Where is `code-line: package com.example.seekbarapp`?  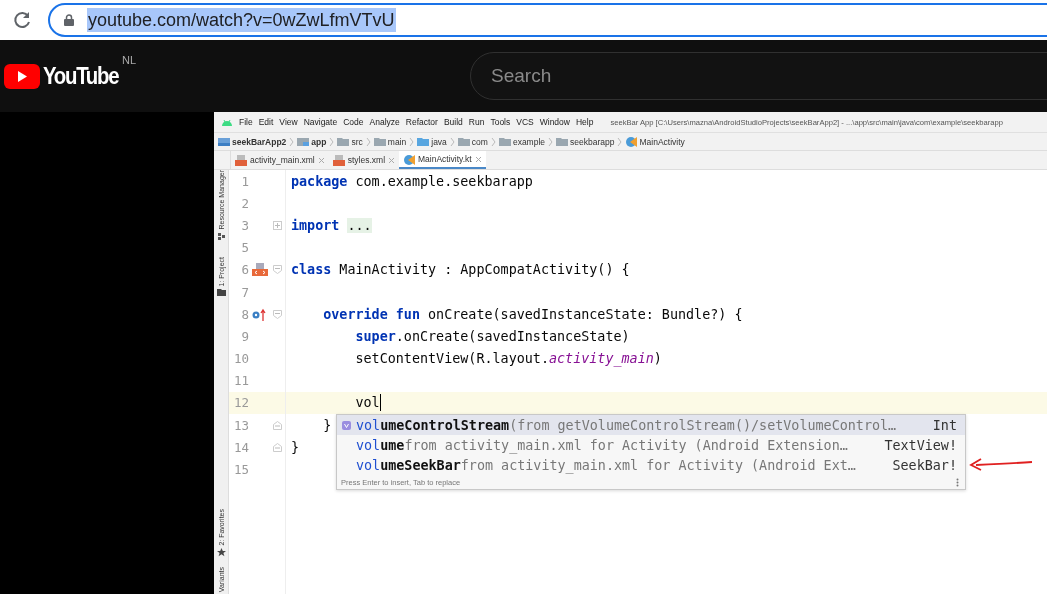 code-line: package com.example.seekbarapp is located at coordinates (412, 181).